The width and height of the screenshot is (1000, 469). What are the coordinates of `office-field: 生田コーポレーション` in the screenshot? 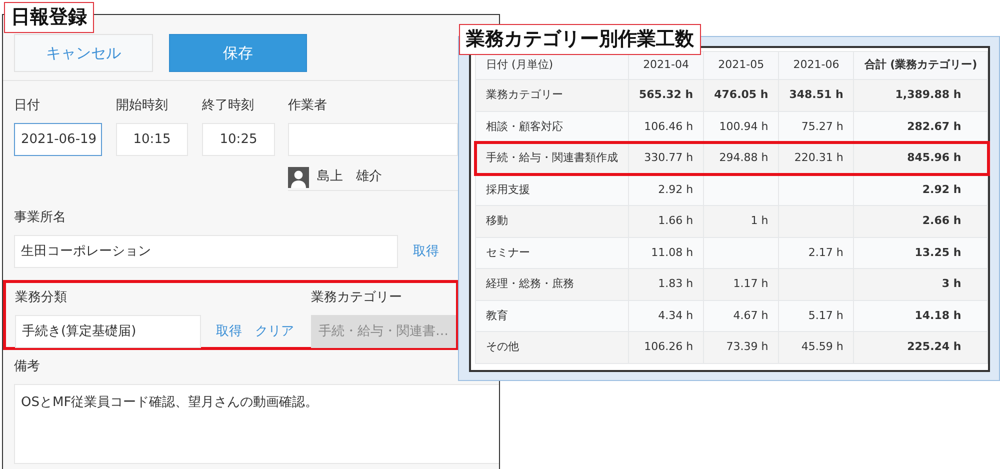 It's located at (206, 251).